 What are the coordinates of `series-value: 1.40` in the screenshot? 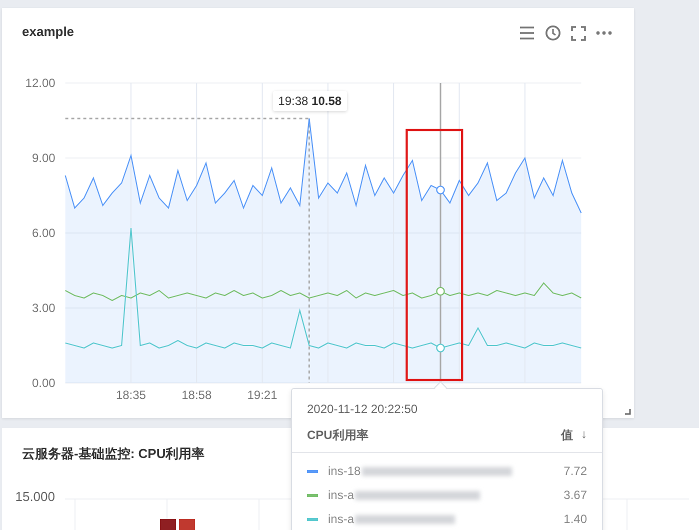 It's located at (575, 519).